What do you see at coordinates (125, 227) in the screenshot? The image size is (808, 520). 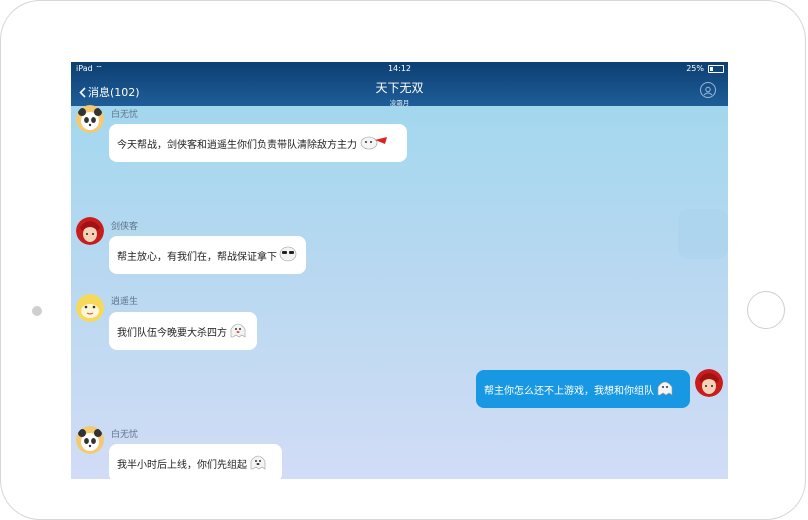 I see `sender-name: 剑侠客` at bounding box center [125, 227].